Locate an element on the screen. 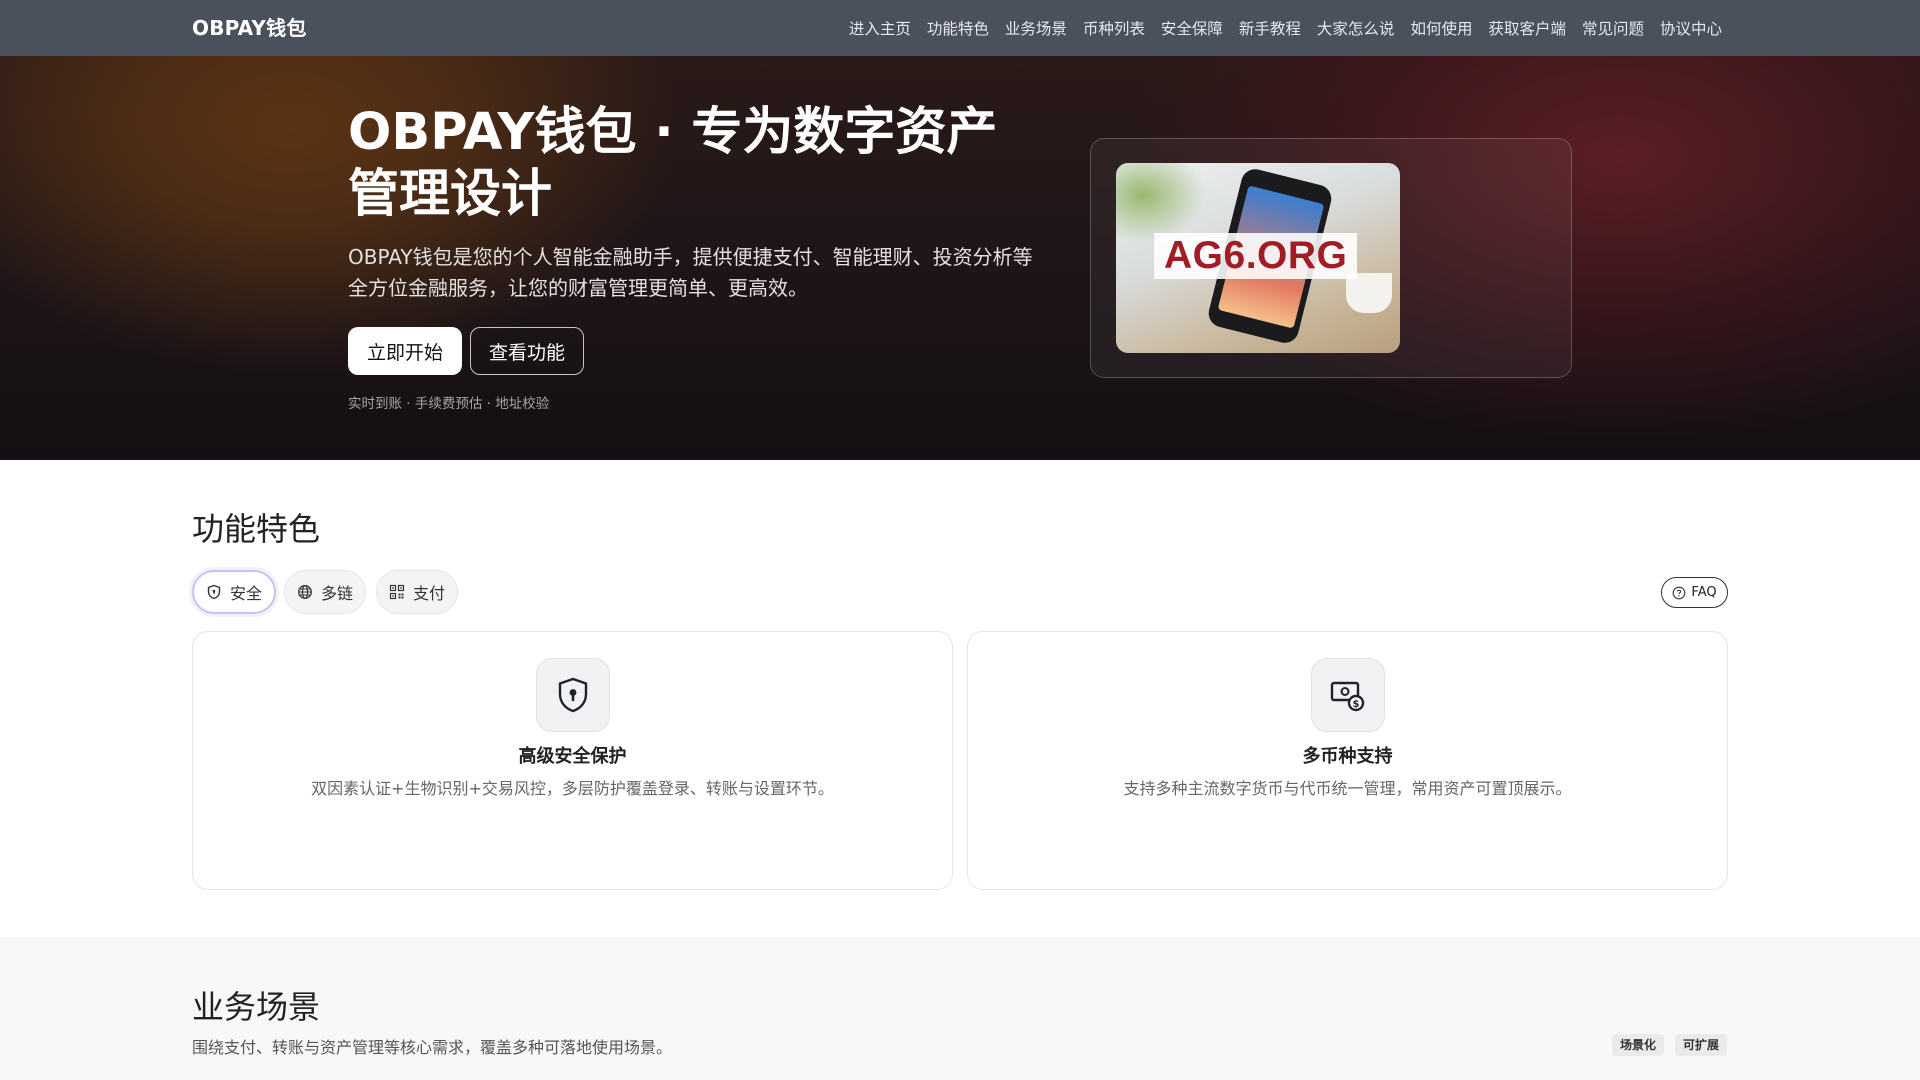 Image resolution: width=1920 pixels, height=1080 pixels. tag-extensible: 可扩展 is located at coordinates (1701, 1045).